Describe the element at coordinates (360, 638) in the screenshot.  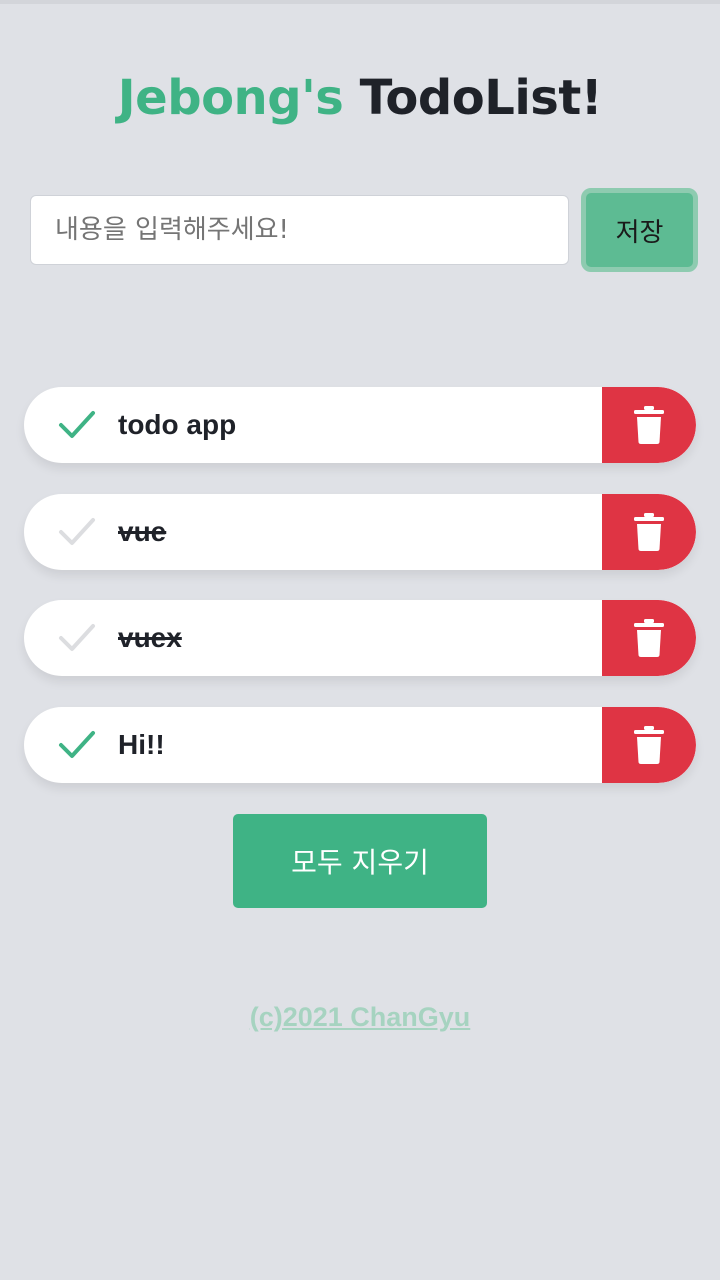
I see `todo-item: vuex` at that location.